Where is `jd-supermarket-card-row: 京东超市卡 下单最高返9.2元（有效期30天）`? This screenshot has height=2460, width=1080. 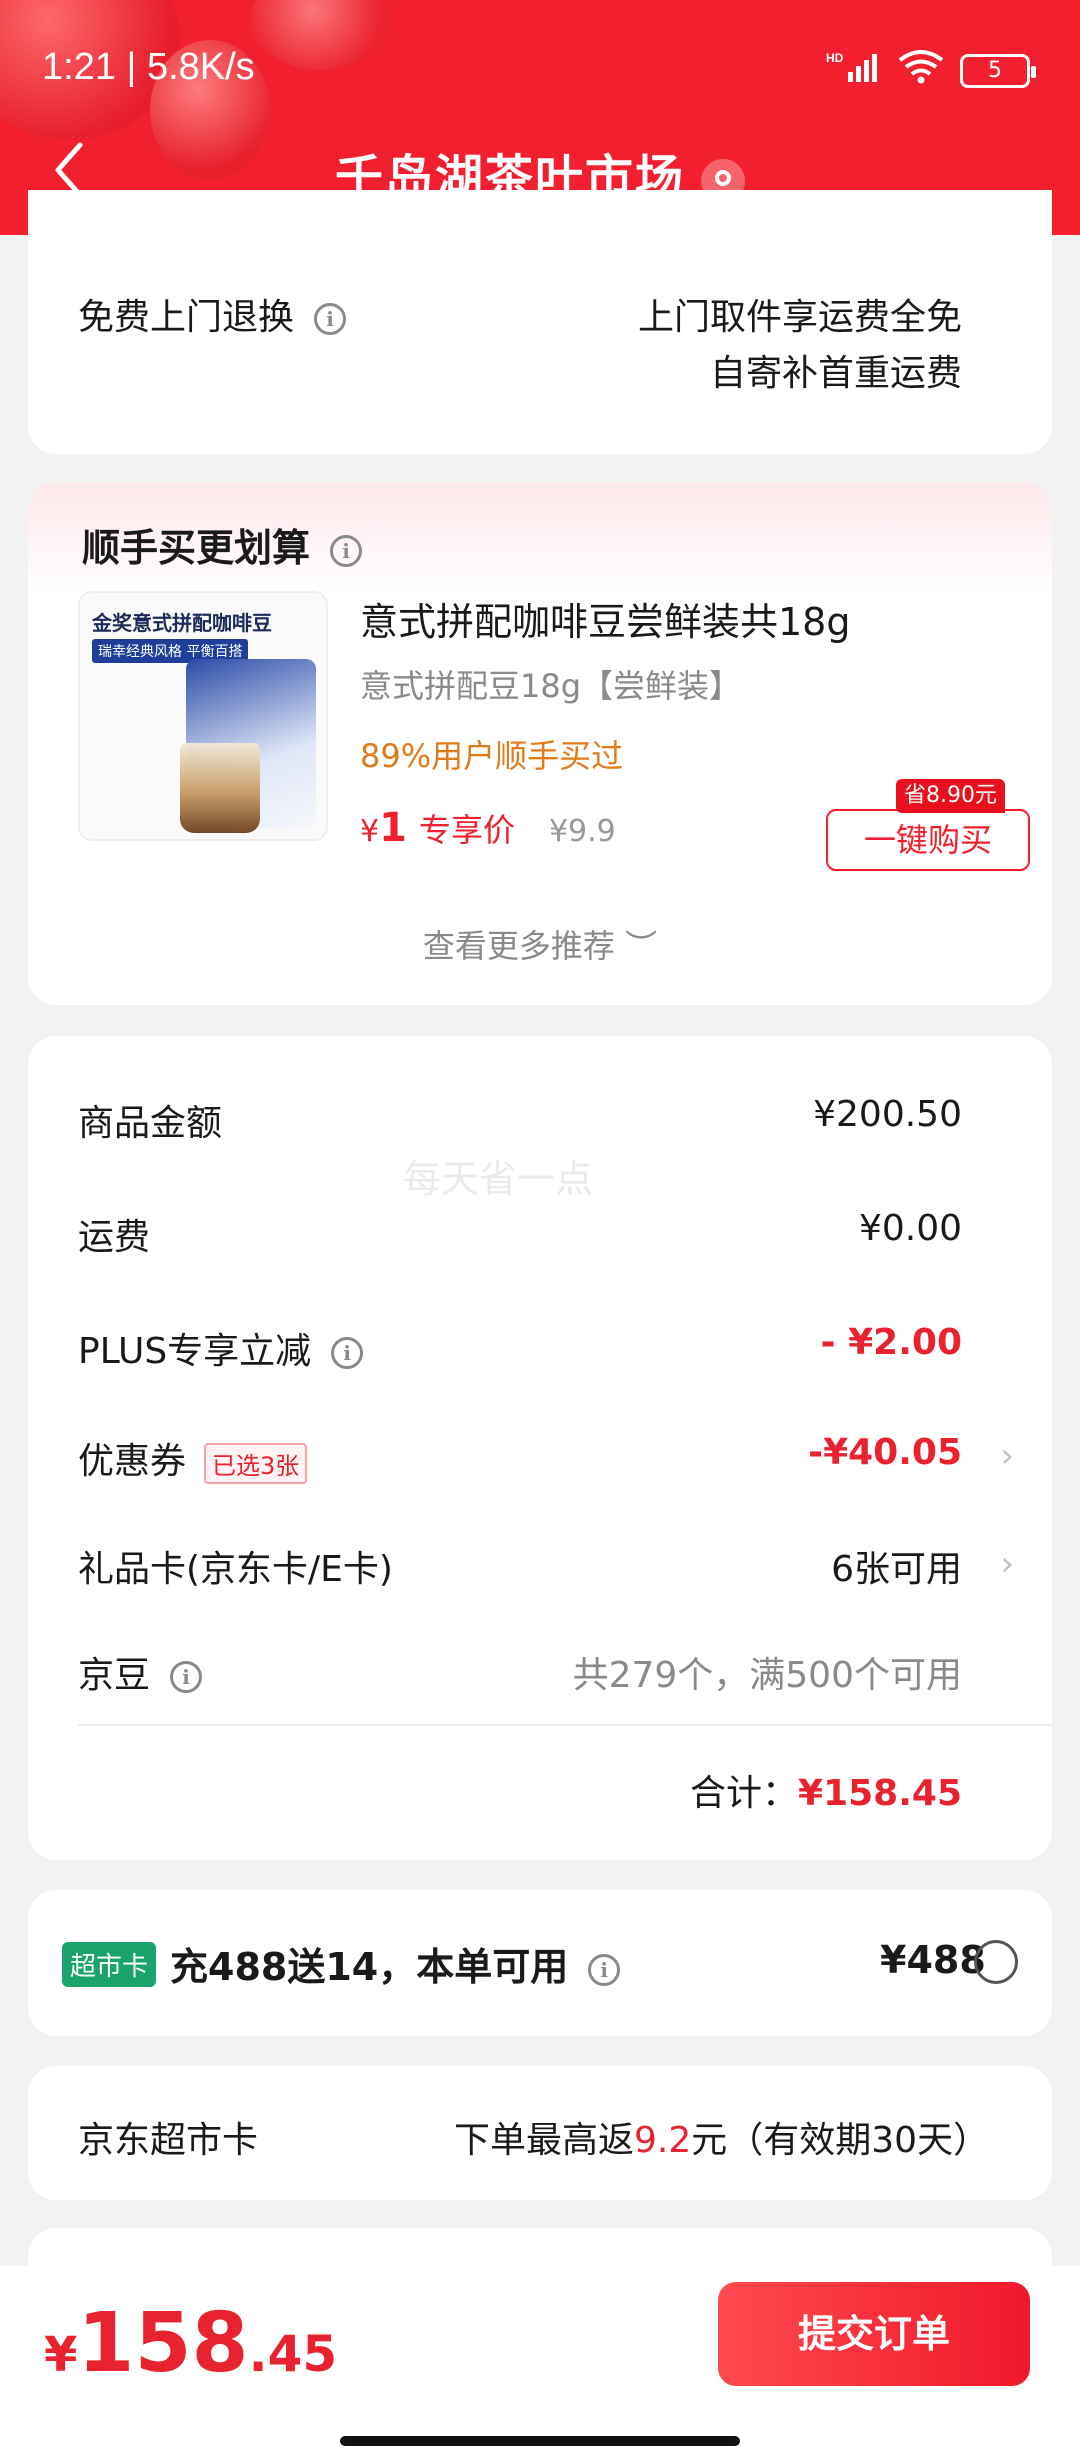
jd-supermarket-card-row: 京东超市卡 下单最高返9.2元（有效期30天） is located at coordinates (540, 2133).